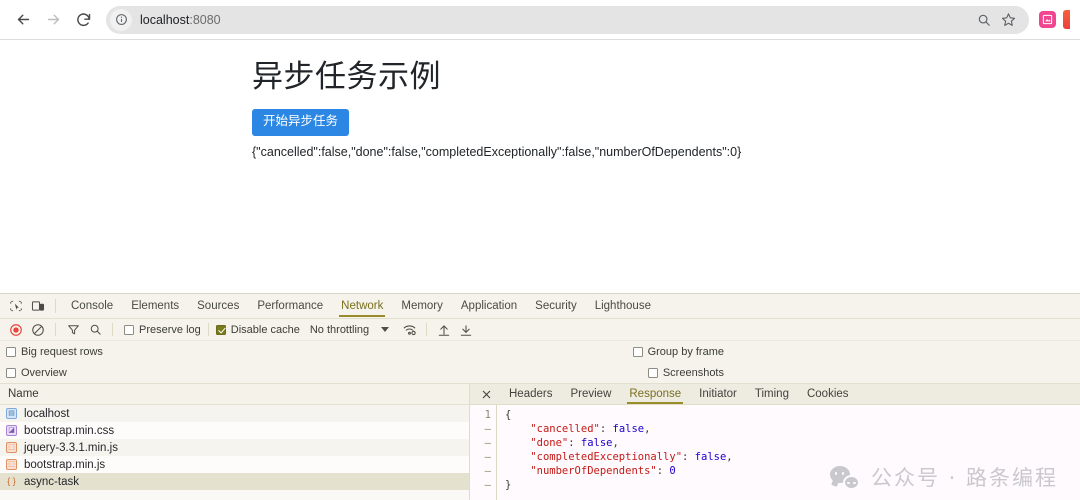  I want to click on search-button, so click(95, 330).